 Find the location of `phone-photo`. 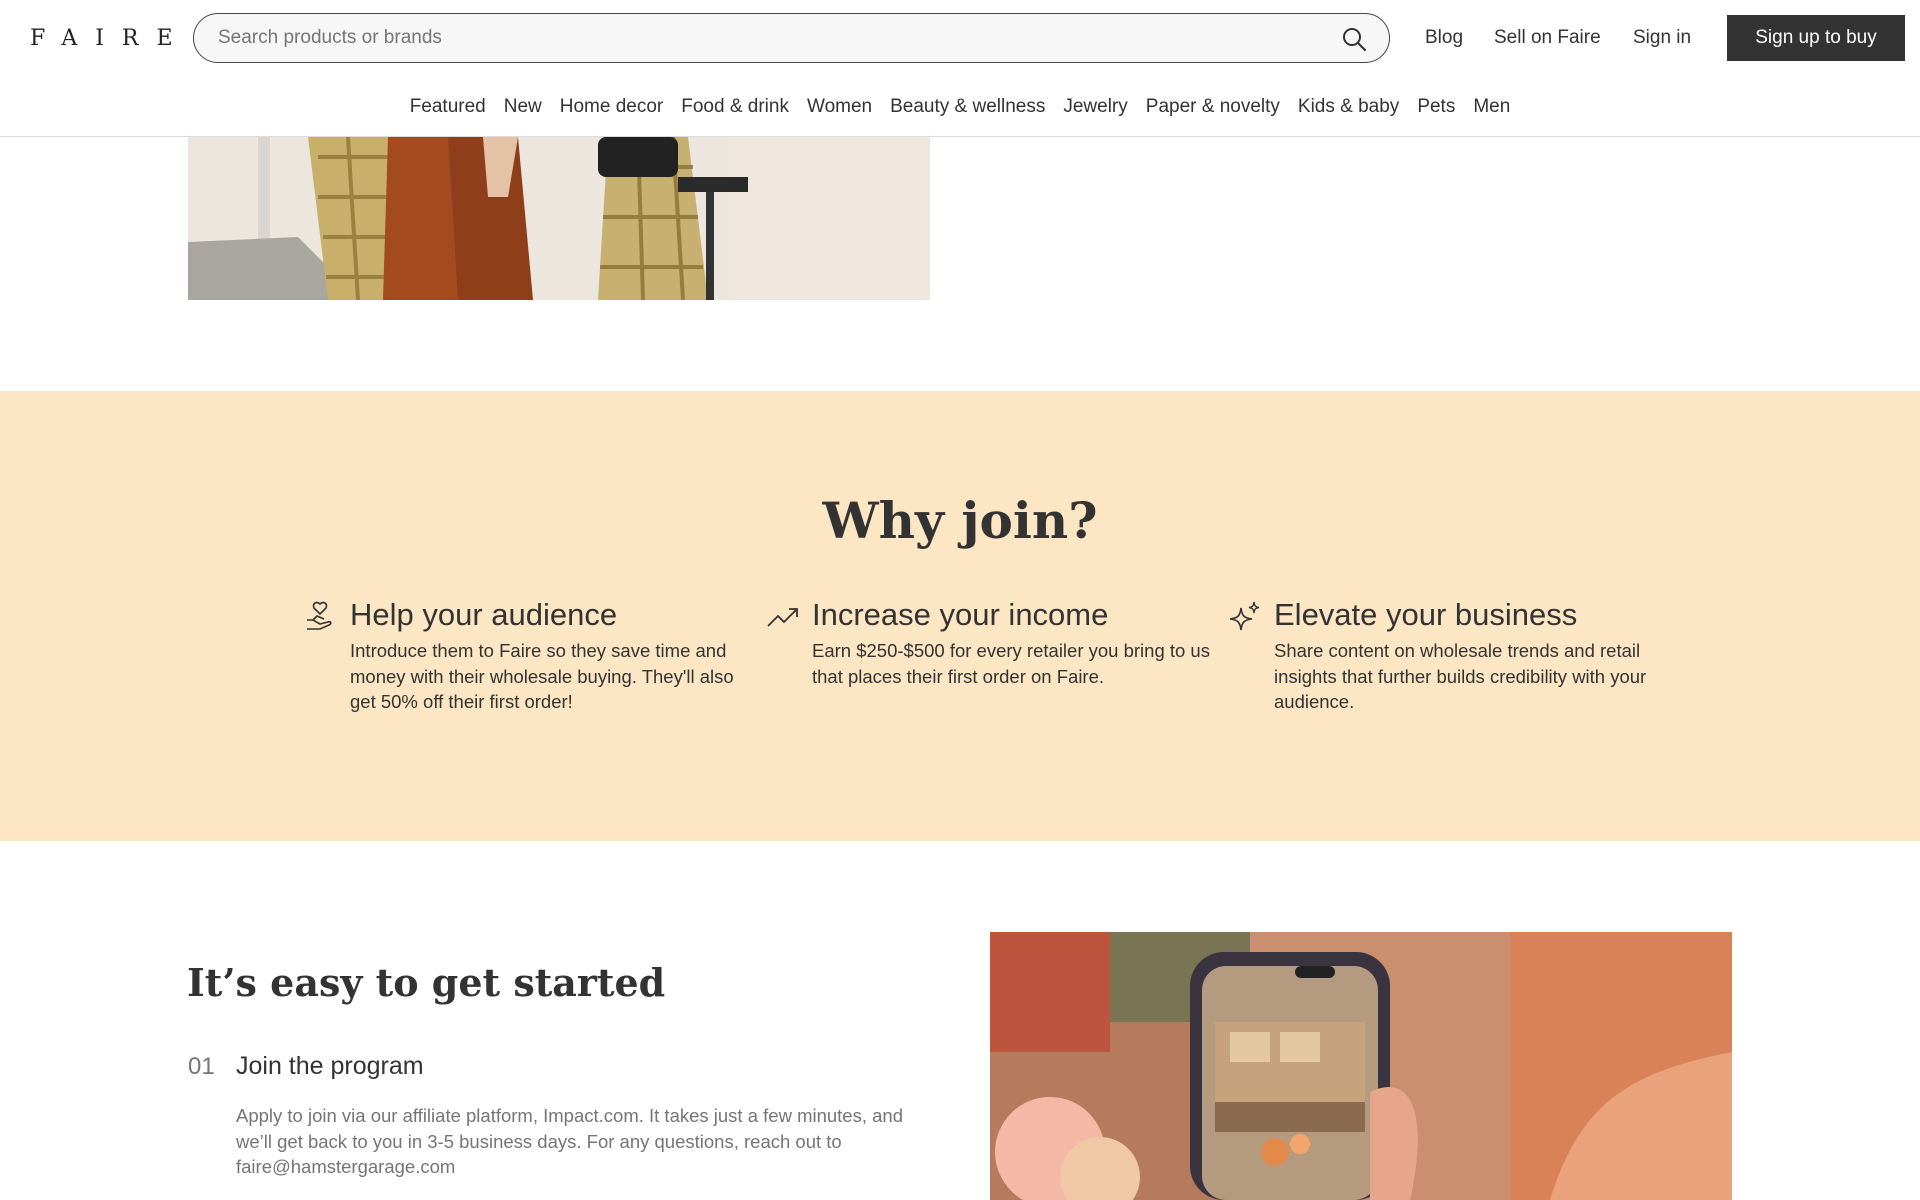

phone-photo is located at coordinates (1361, 1066).